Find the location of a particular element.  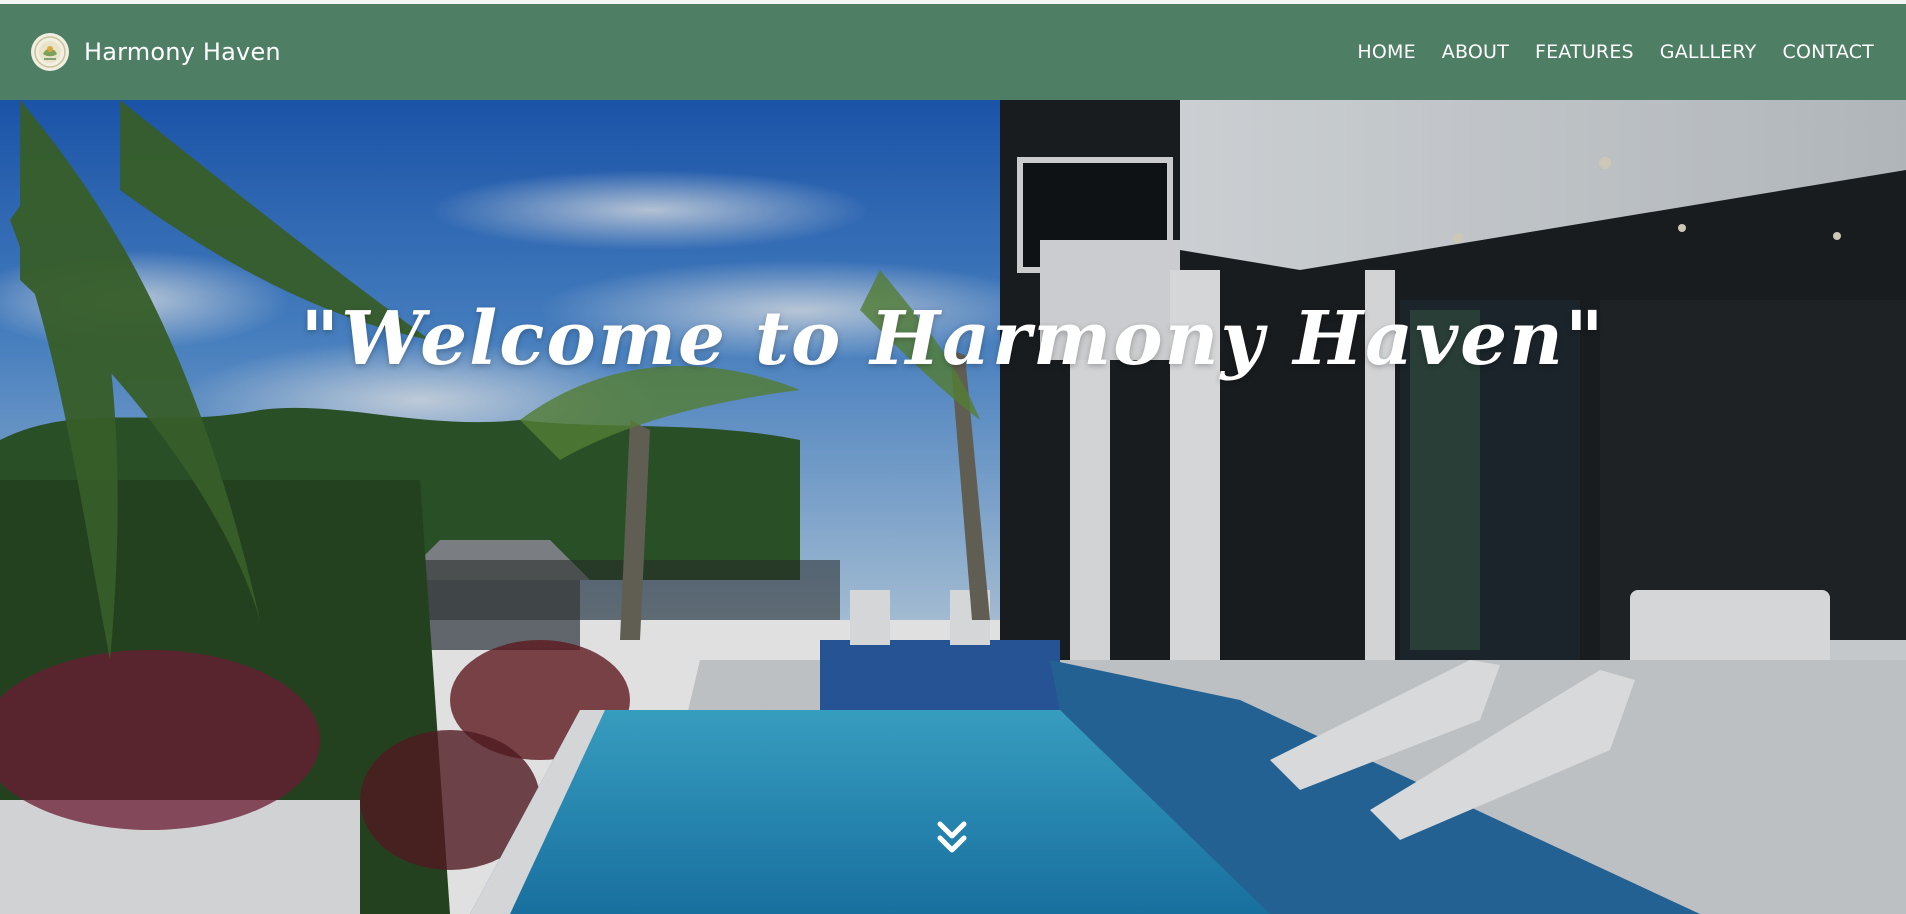

main-nav: HOME ABOUT FEATURES GALLLERY CONTACT is located at coordinates (1615, 52).